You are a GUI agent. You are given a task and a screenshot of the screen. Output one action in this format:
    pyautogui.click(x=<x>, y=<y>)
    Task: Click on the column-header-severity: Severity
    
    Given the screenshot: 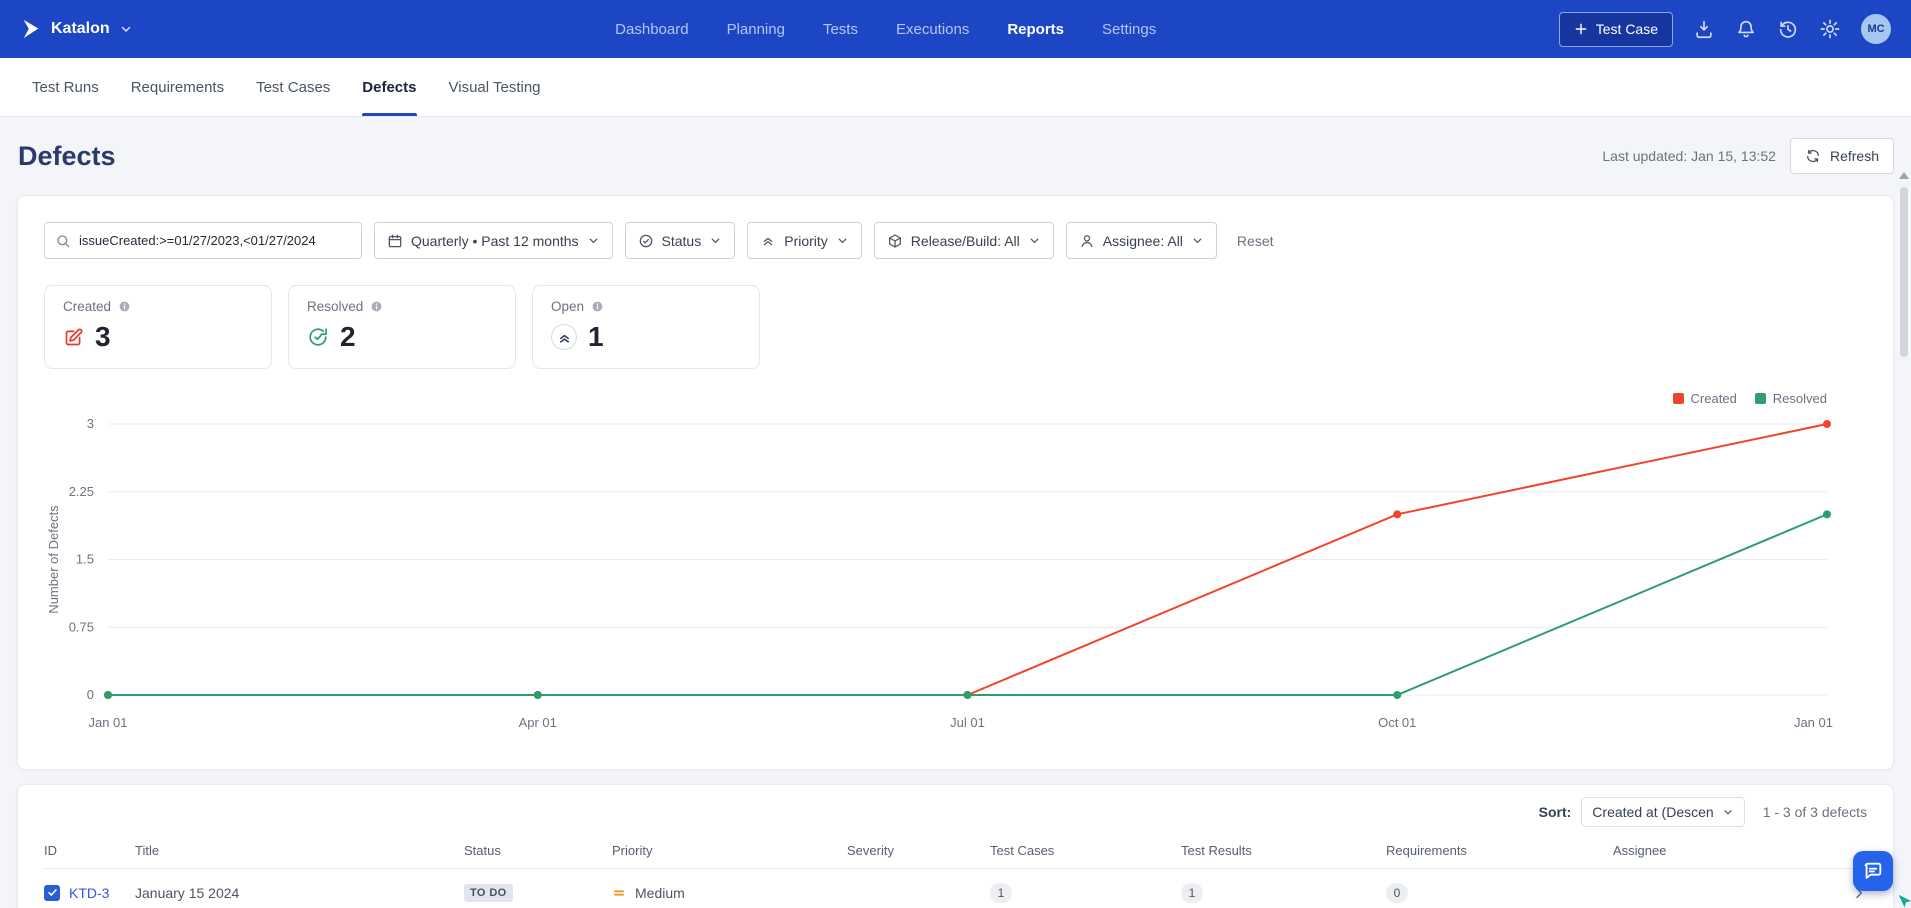 What is the action you would take?
    pyautogui.click(x=918, y=850)
    